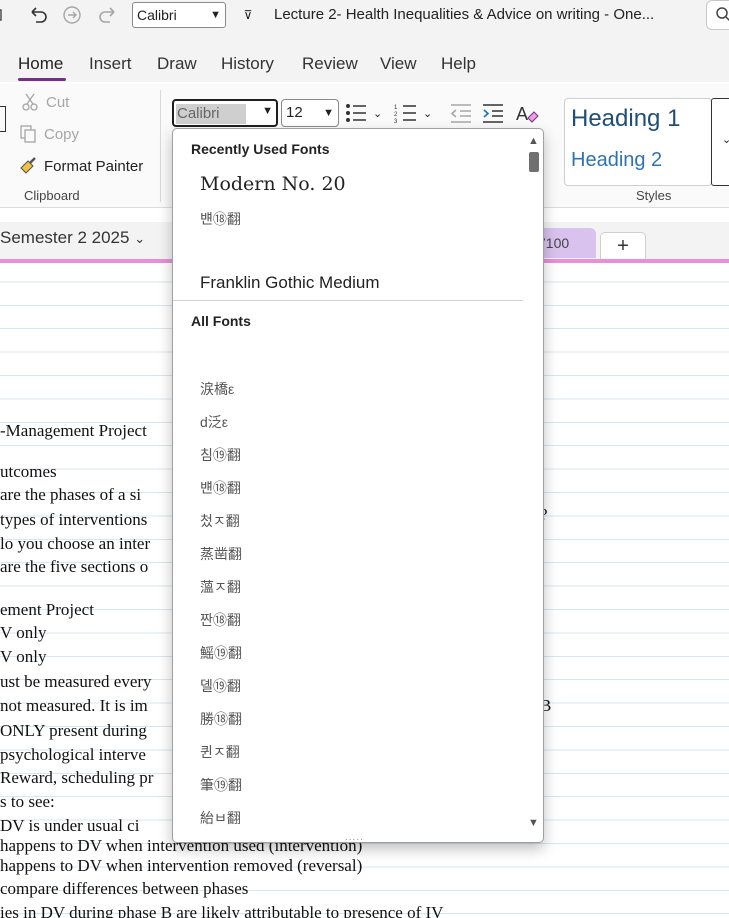 The image size is (729, 918). What do you see at coordinates (77, 777) in the screenshot?
I see `note-line: Reward, scheduling pr` at bounding box center [77, 777].